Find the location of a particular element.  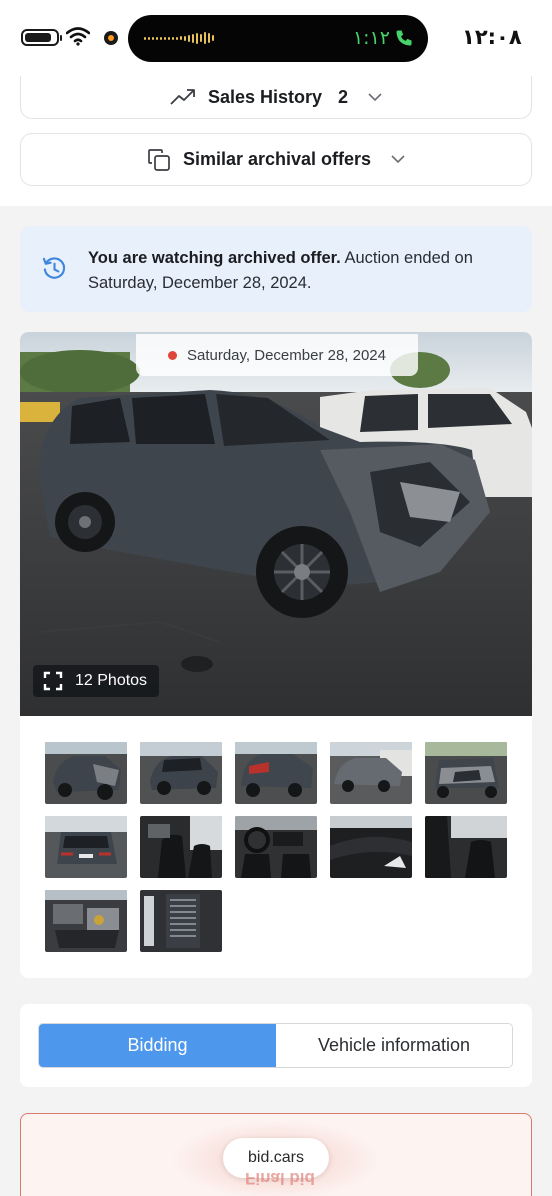

dynamic-island: ١:١٢ is located at coordinates (278, 38).